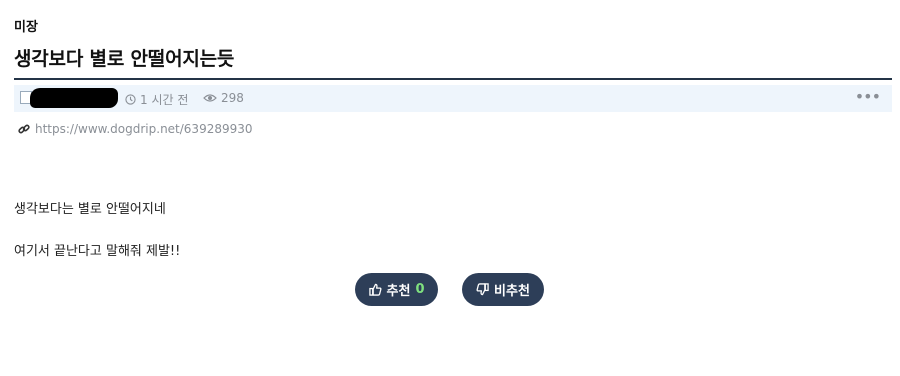 Image resolution: width=900 pixels, height=376 pixels. What do you see at coordinates (90, 209) in the screenshot?
I see `post-body-line: 생각보다는 별로 안떨어지네` at bounding box center [90, 209].